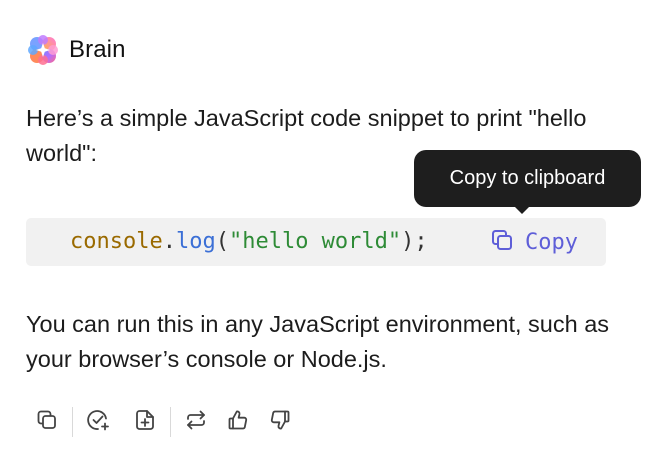 This screenshot has height=472, width=654. What do you see at coordinates (97, 49) in the screenshot?
I see `assistant-name: Brain` at bounding box center [97, 49].